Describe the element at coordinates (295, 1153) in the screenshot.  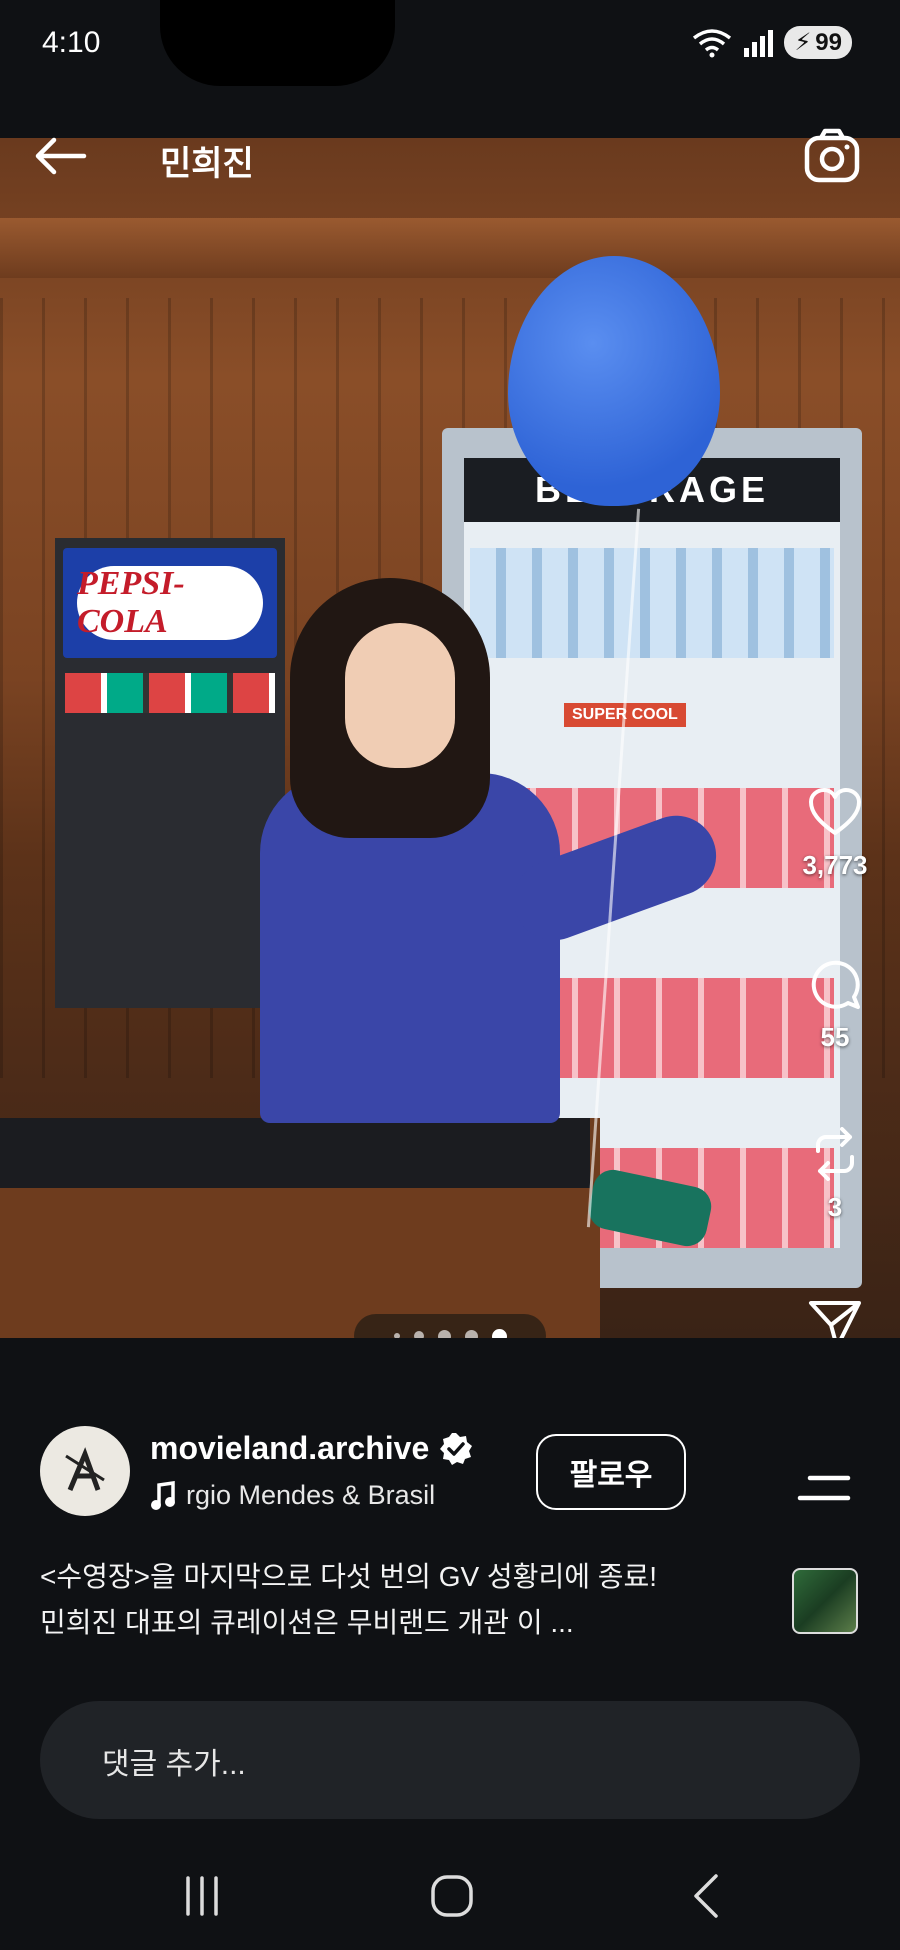
I see `counter-top` at that location.